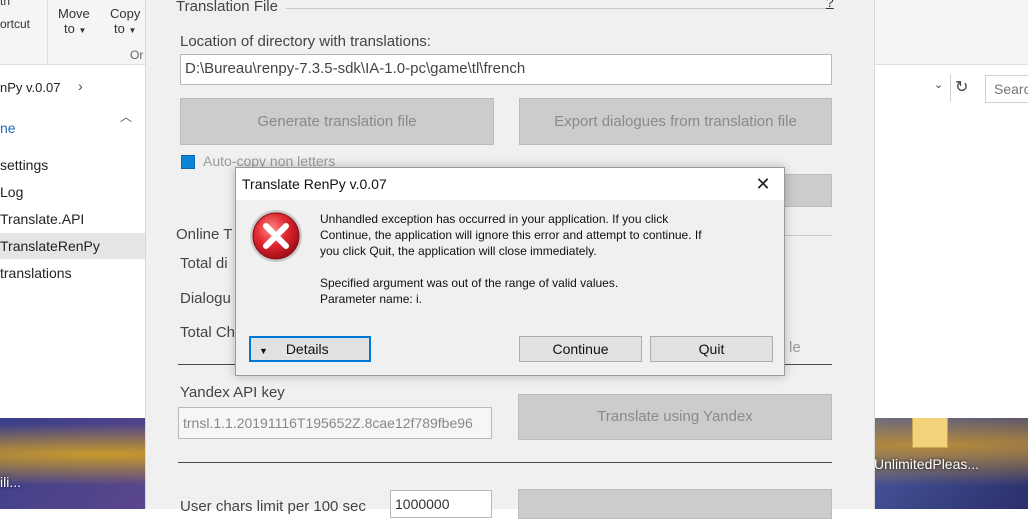 Image resolution: width=1028 pixels, height=519 pixels. I want to click on collapse-chevron-icon: ︿, so click(126, 116).